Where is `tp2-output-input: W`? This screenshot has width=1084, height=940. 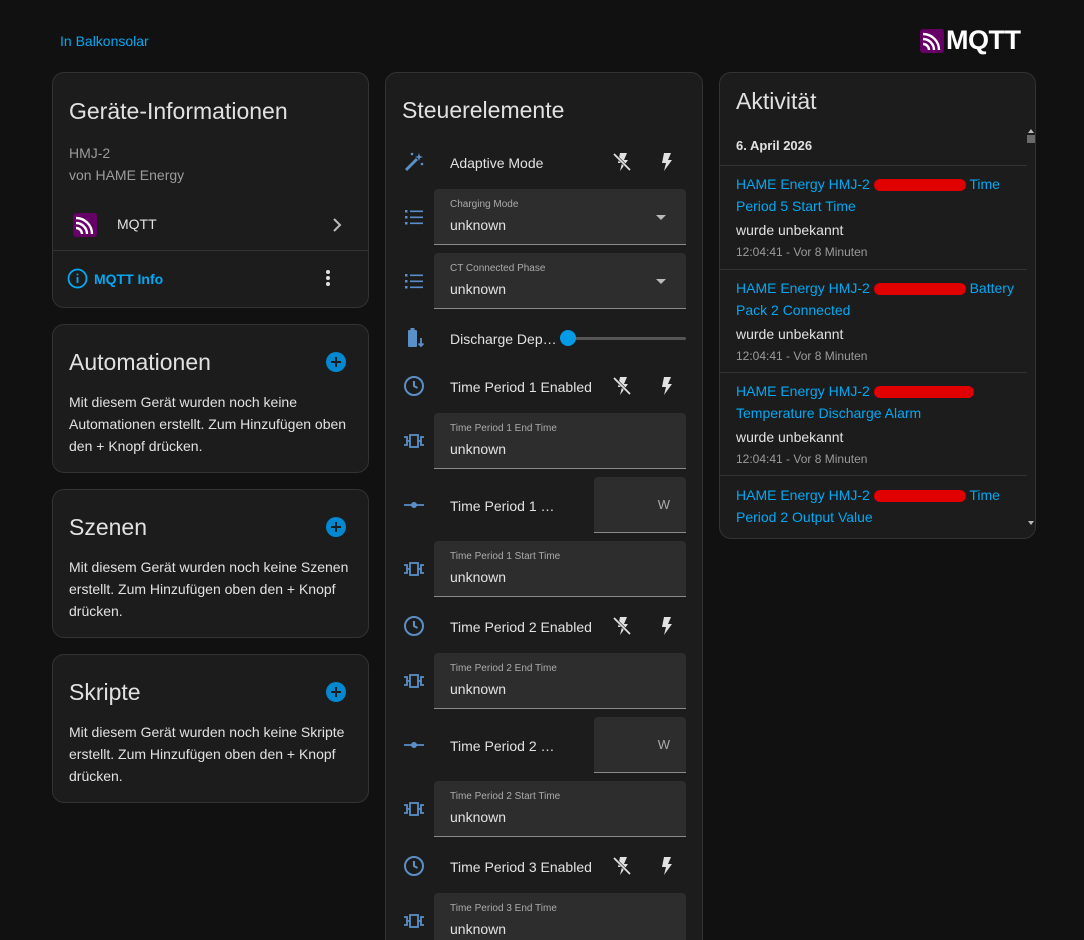 tp2-output-input: W is located at coordinates (640, 745).